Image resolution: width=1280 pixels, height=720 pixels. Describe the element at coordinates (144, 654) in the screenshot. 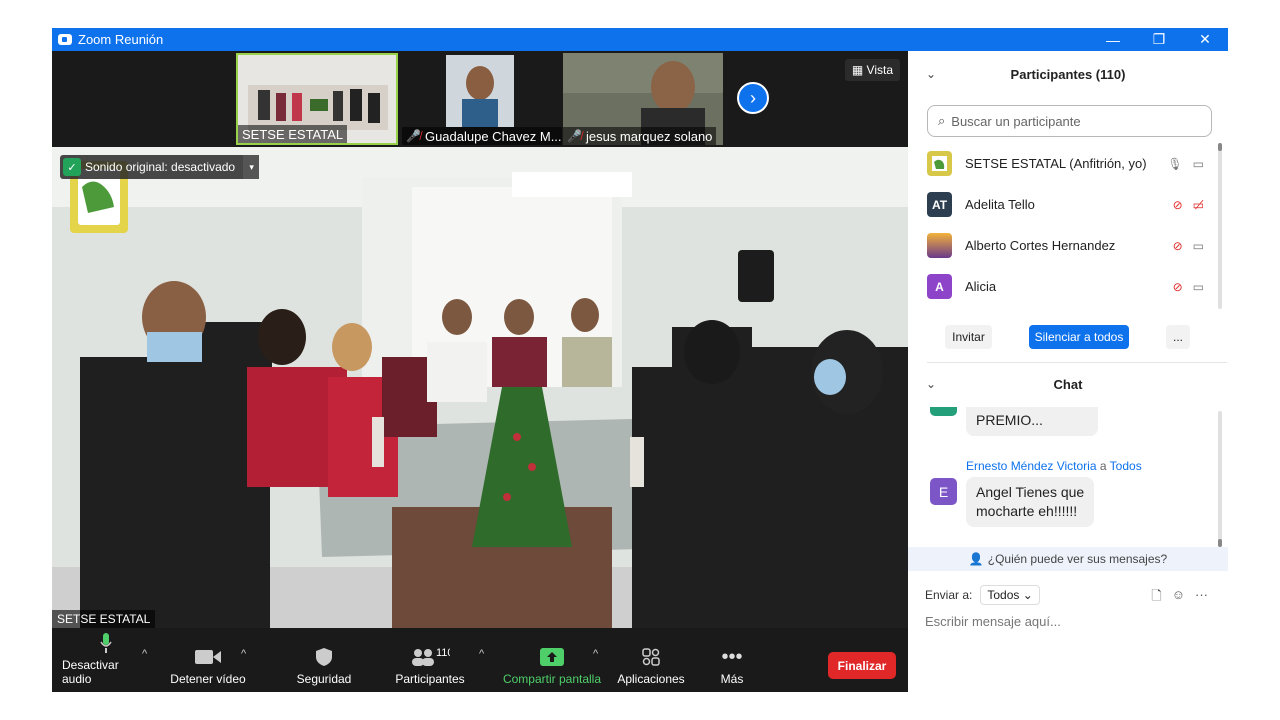

I see `audio-options-caret: ^` at that location.